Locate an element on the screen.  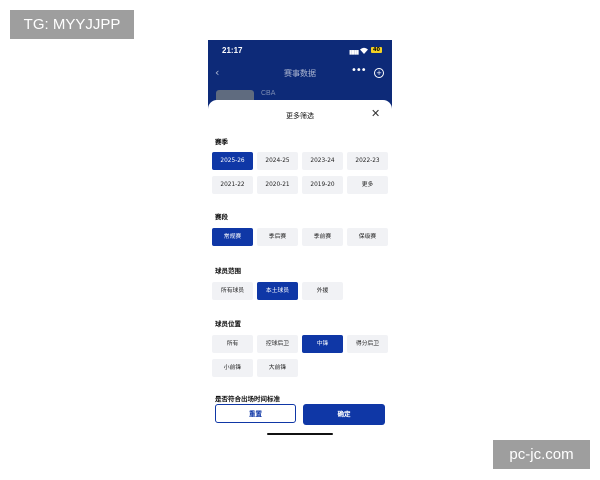
season-option-2021-22: 2021-22 is located at coordinates (232, 185).